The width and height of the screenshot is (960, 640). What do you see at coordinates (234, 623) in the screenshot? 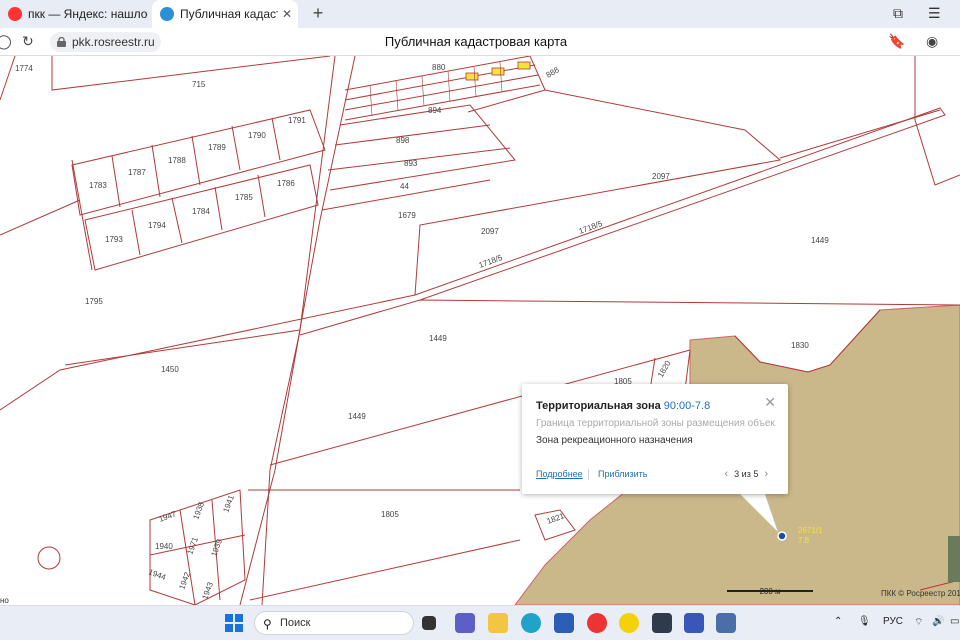
I see `windows-start-icon` at bounding box center [234, 623].